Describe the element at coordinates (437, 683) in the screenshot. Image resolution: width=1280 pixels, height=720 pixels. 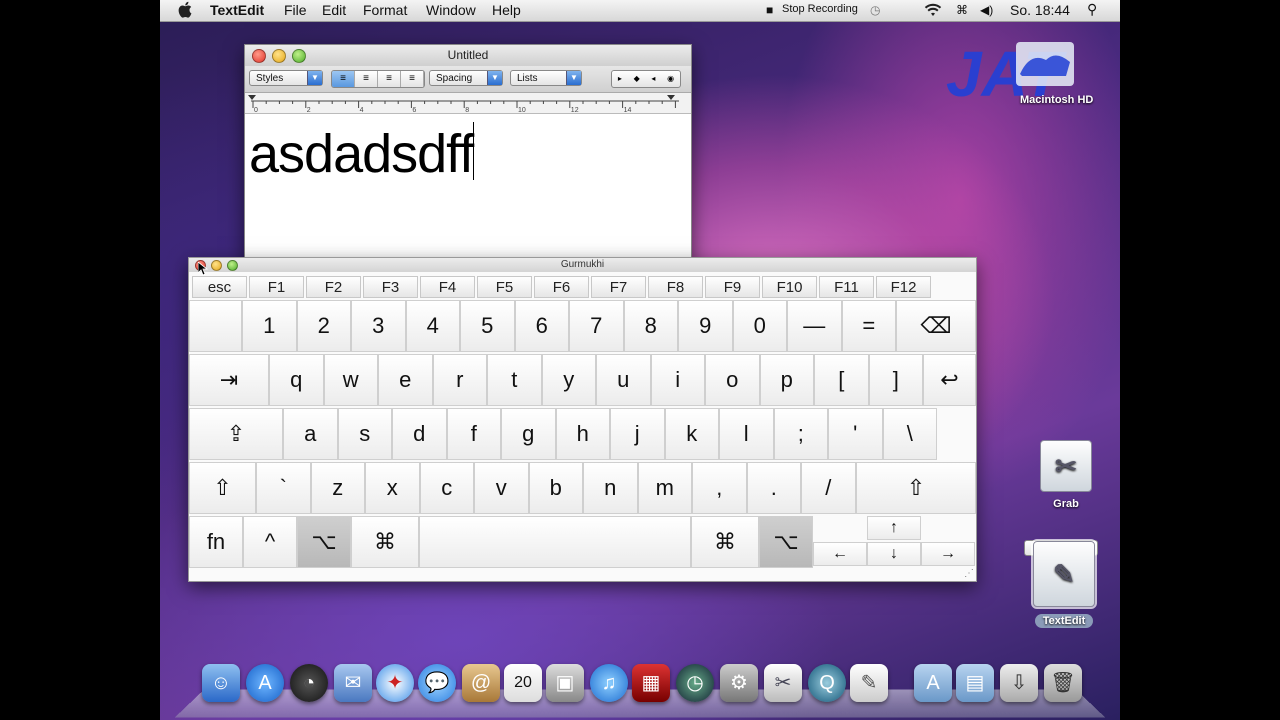
I see `ichat-dock-icon: 💬` at that location.